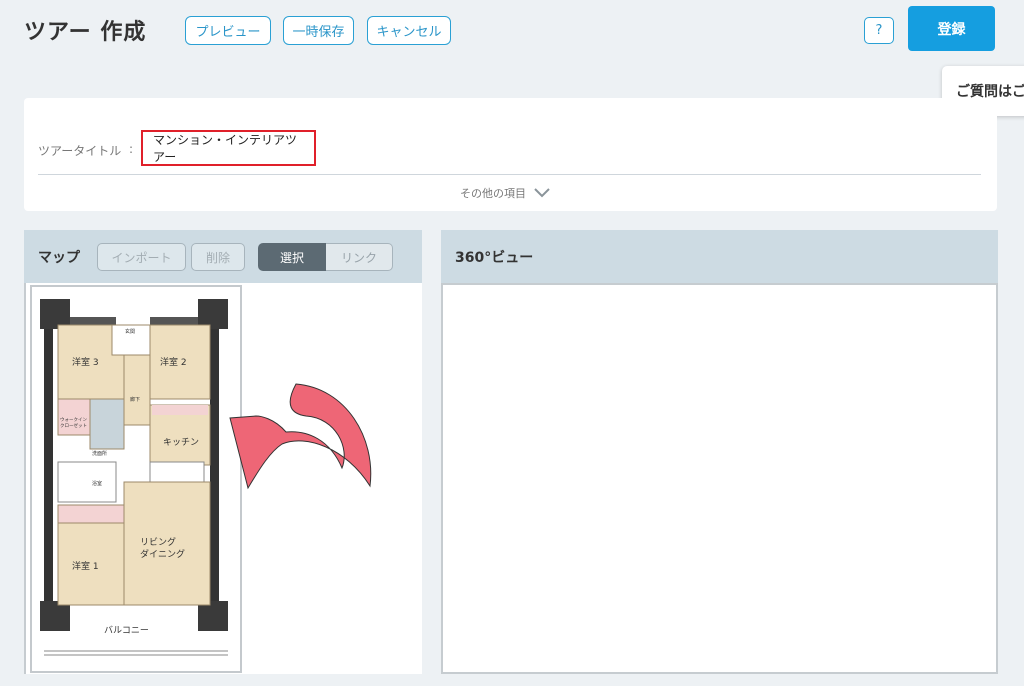 This screenshot has height=686, width=1024. Describe the element at coordinates (173, 362) in the screenshot. I see `room-label: 洋室 2` at that location.